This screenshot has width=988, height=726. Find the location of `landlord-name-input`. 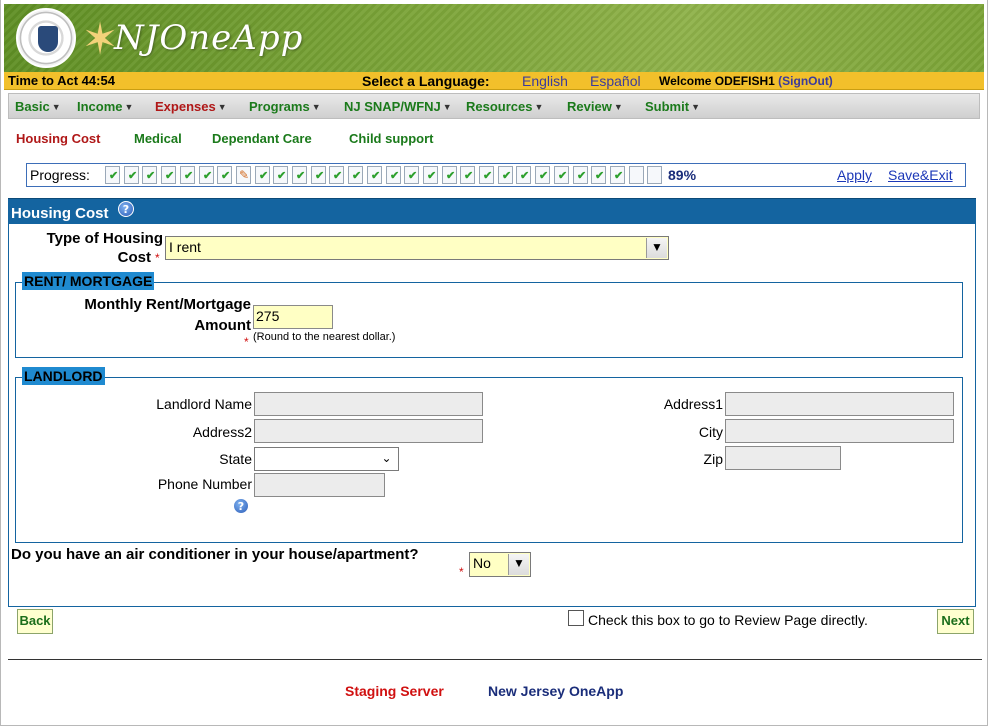

landlord-name-input is located at coordinates (368, 404).